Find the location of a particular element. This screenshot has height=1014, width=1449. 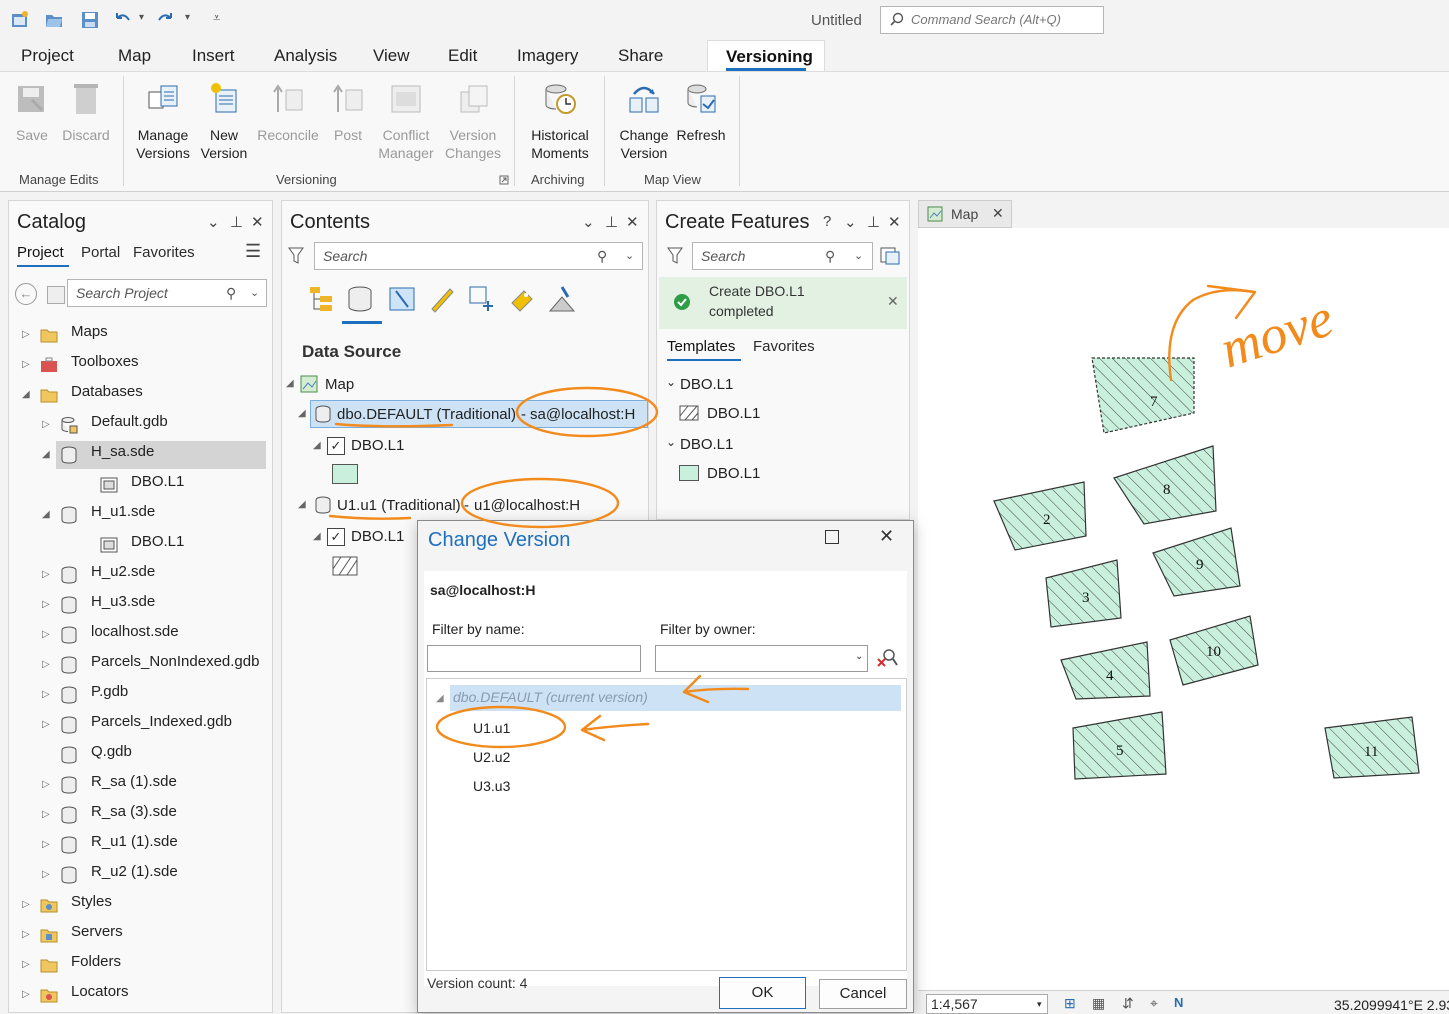

undo-icon is located at coordinates (122, 20).